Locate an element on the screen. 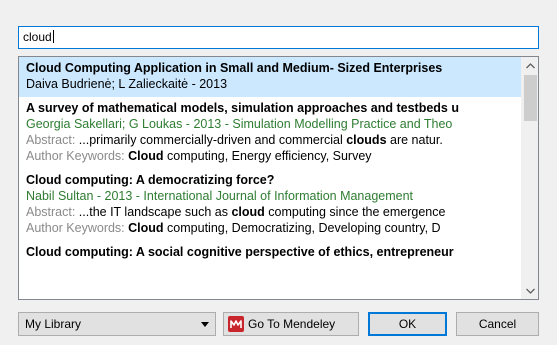 The height and width of the screenshot is (345, 557). library-dropdown-value: My Library is located at coordinates (53, 324).